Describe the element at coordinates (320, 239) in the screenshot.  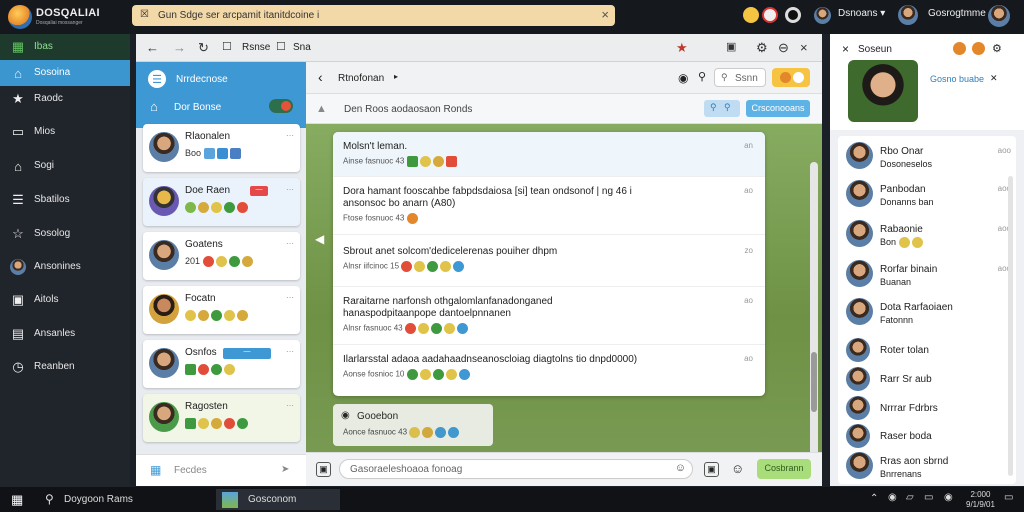
I see `reply-arrow-icon: ◀` at that location.